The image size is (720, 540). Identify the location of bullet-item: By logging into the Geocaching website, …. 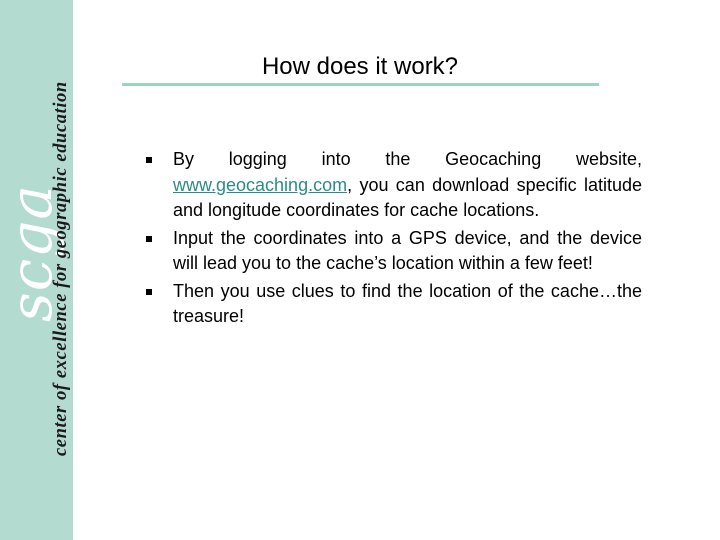
(394, 185).